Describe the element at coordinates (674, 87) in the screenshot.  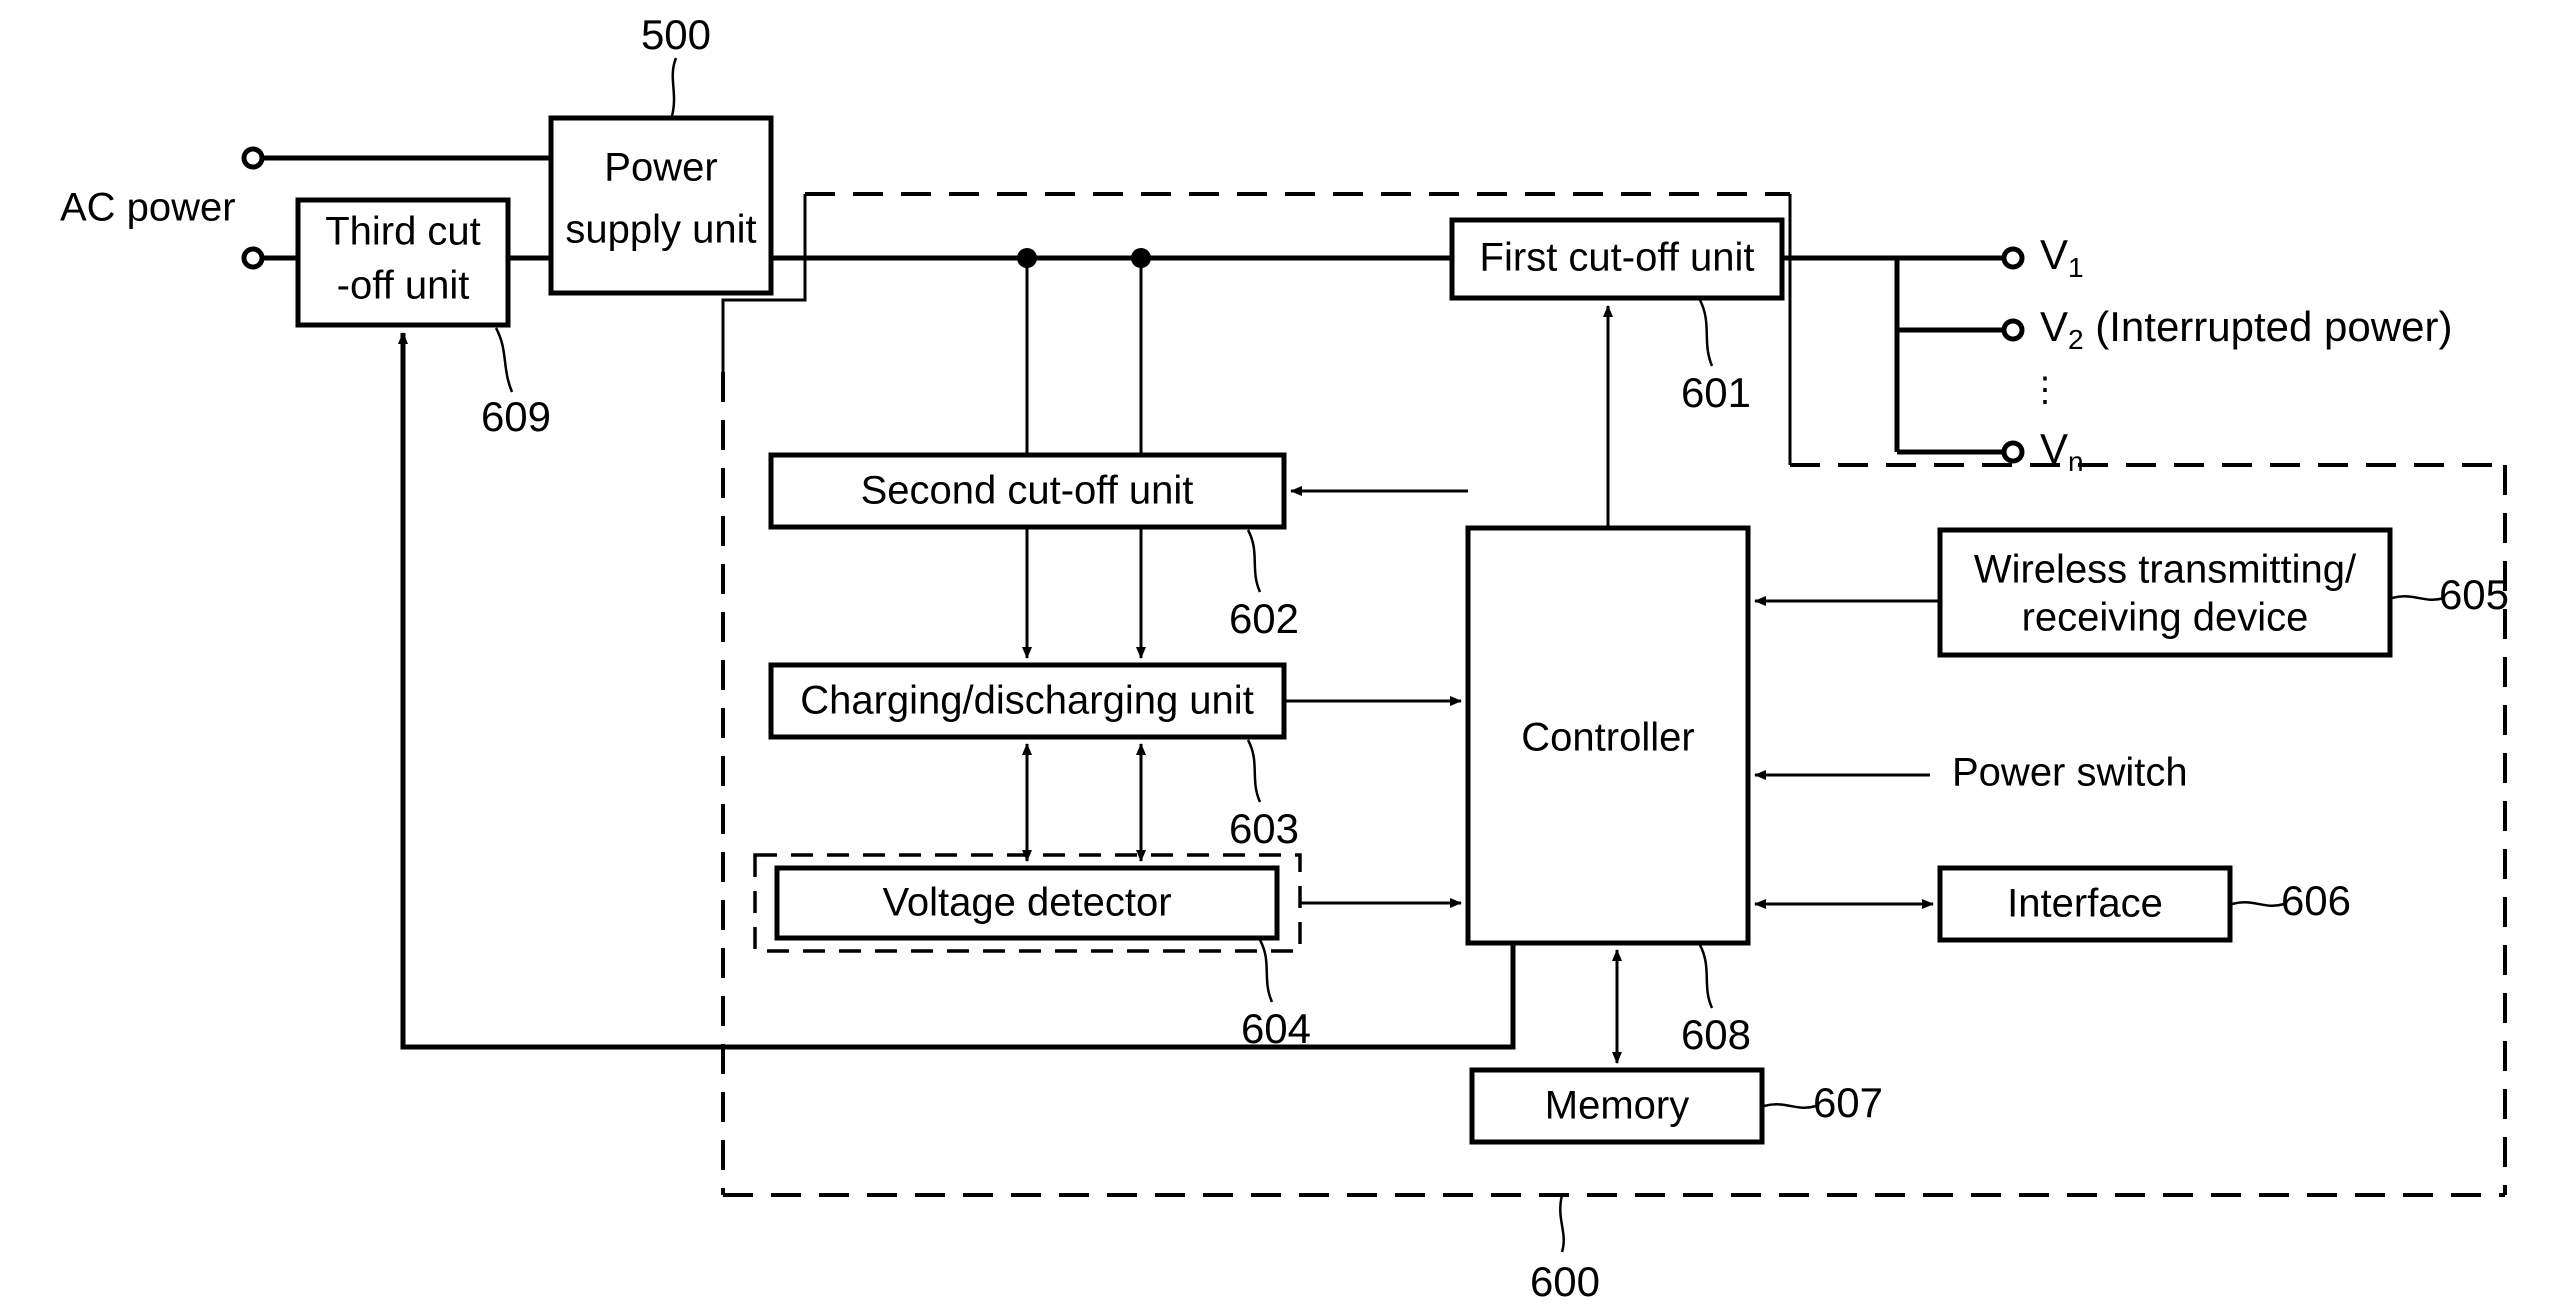
I see `ref-500-leader` at that location.